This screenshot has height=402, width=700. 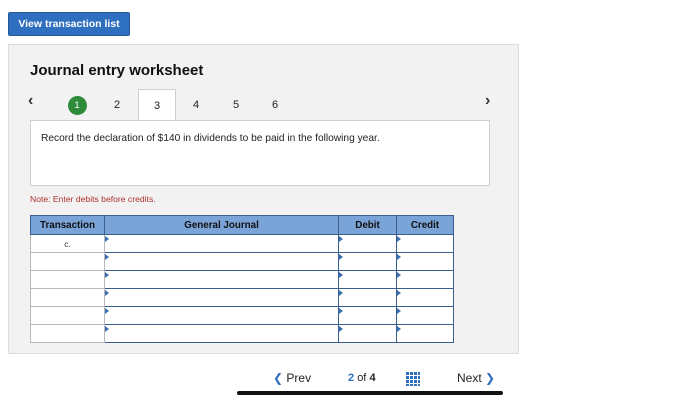 I want to click on home-indicator-bar, so click(x=370, y=393).